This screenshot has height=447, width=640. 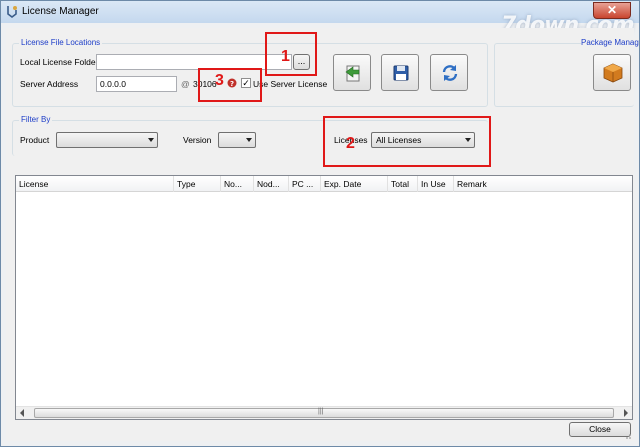 What do you see at coordinates (197, 140) in the screenshot?
I see `version-label: Version` at bounding box center [197, 140].